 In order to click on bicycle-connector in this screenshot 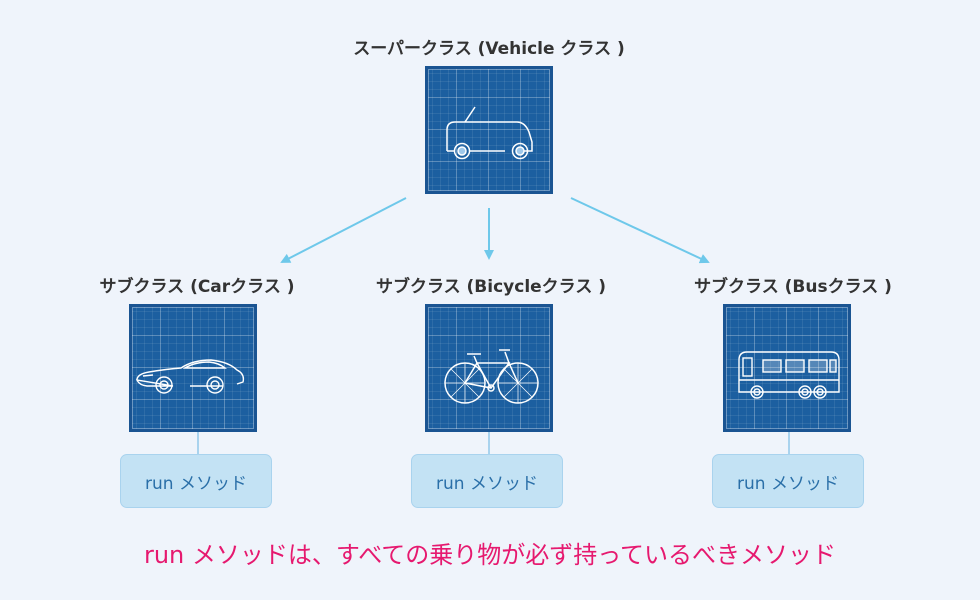, I will do `click(489, 443)`.